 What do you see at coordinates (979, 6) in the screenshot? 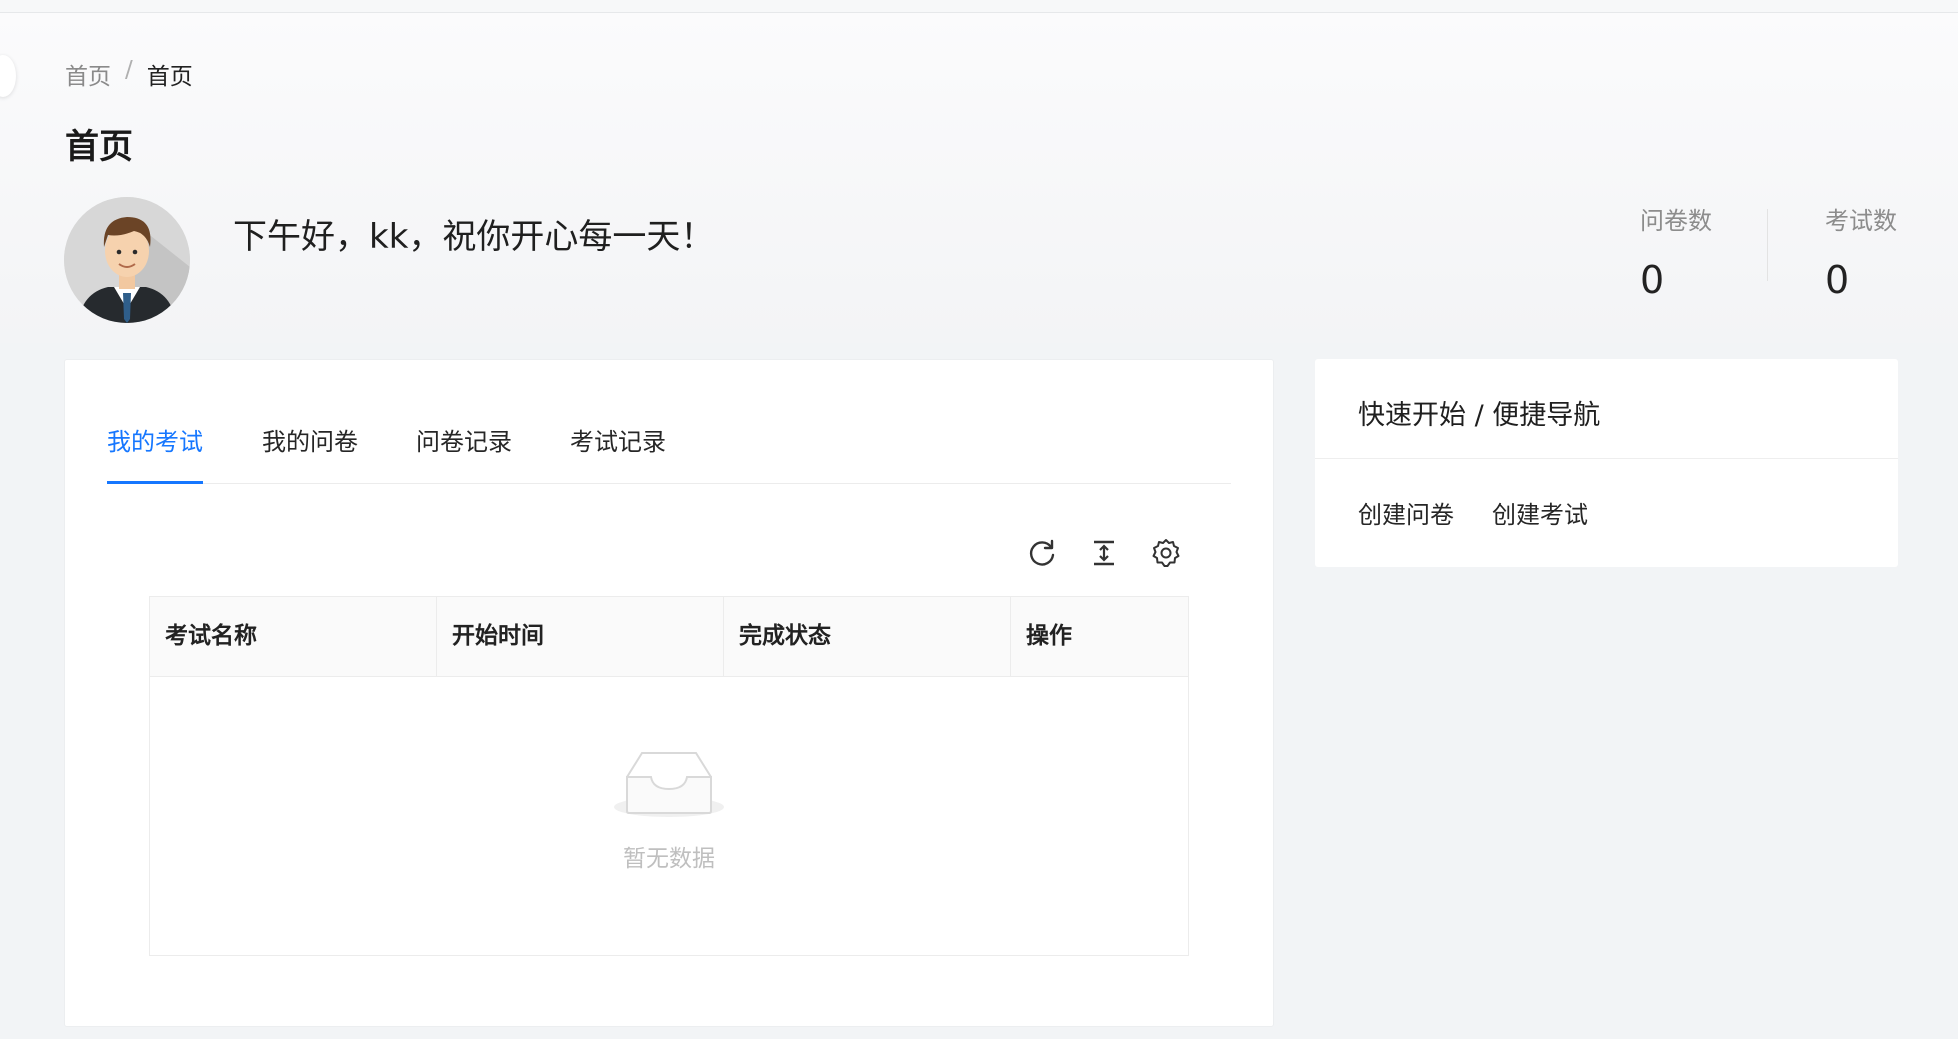
I see `top-bar` at bounding box center [979, 6].